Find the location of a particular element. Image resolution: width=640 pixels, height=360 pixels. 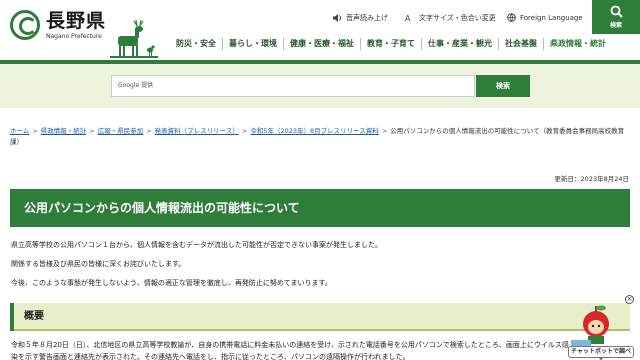

header-search-button: 検索 is located at coordinates (616, 17).